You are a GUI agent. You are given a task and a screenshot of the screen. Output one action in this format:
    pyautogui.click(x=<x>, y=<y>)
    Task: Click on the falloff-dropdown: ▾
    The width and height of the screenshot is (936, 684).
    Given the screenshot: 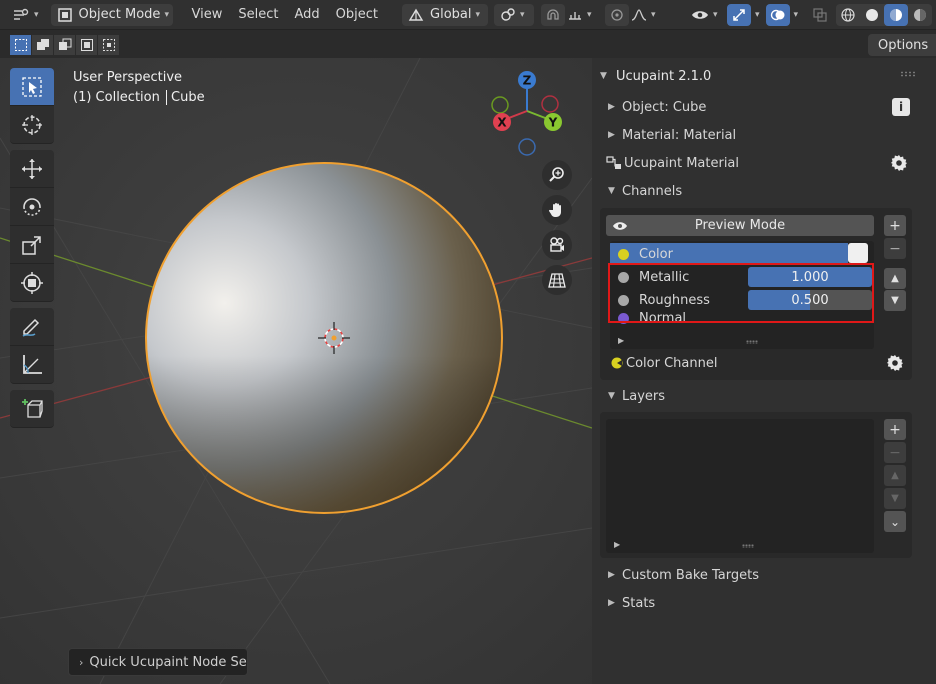 What is the action you would take?
    pyautogui.click(x=646, y=15)
    